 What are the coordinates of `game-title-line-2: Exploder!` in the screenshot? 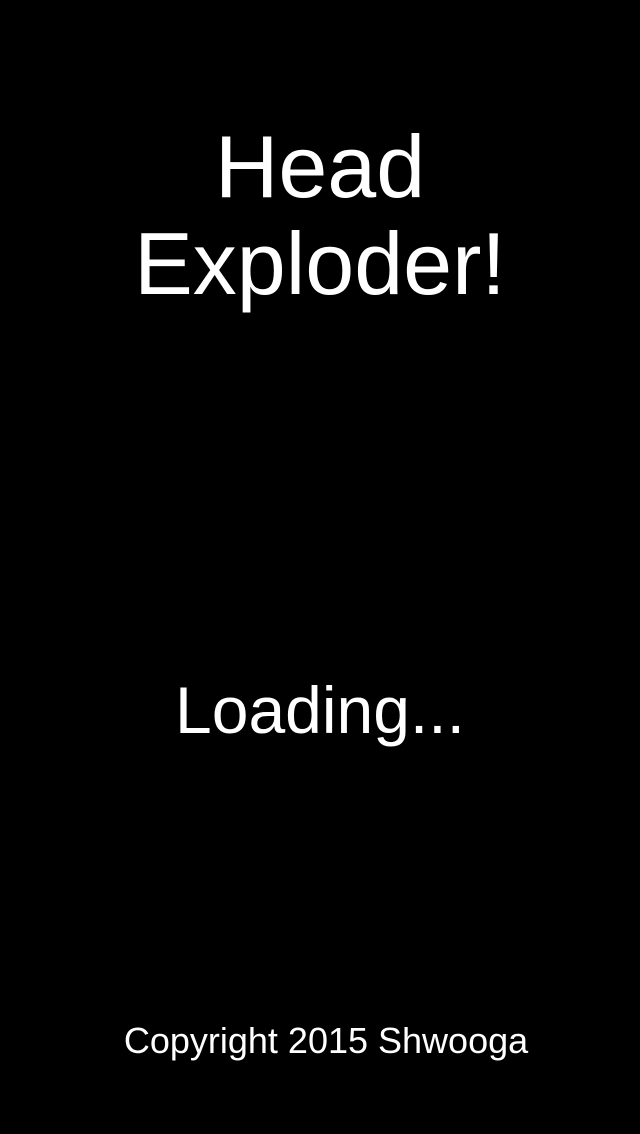 It's located at (320, 263).